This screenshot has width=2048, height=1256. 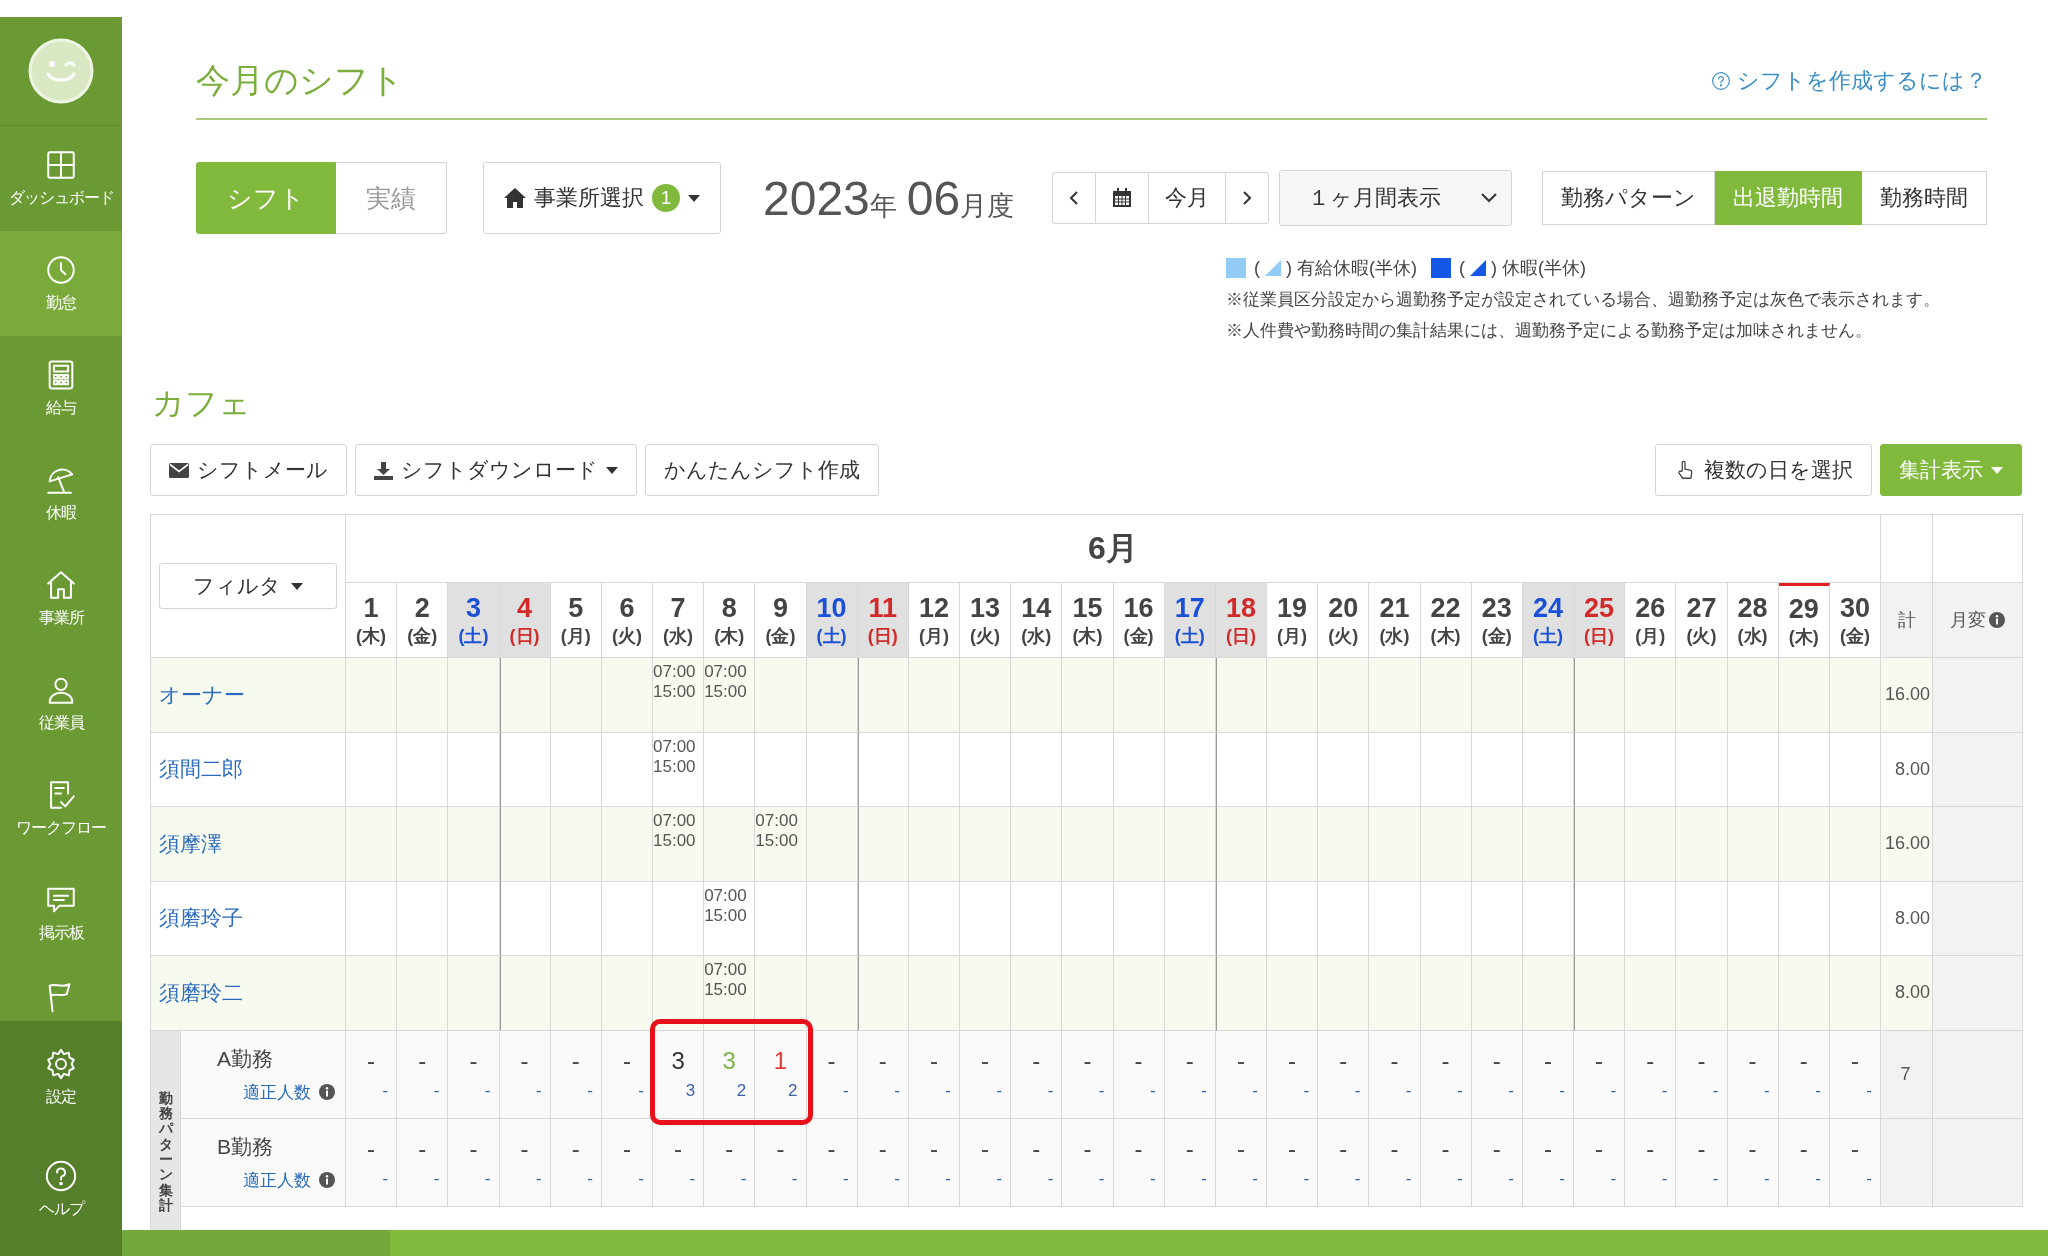 What do you see at coordinates (248, 586) in the screenshot?
I see `filter-button: フィルタ` at bounding box center [248, 586].